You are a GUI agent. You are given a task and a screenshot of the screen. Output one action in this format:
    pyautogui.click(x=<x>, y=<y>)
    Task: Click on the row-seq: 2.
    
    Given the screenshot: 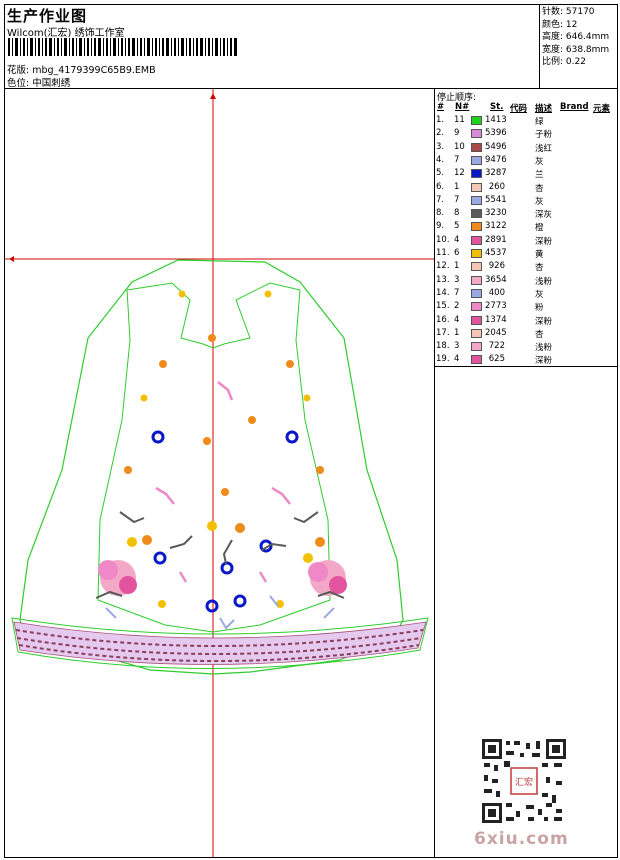 What is the action you would take?
    pyautogui.click(x=440, y=133)
    